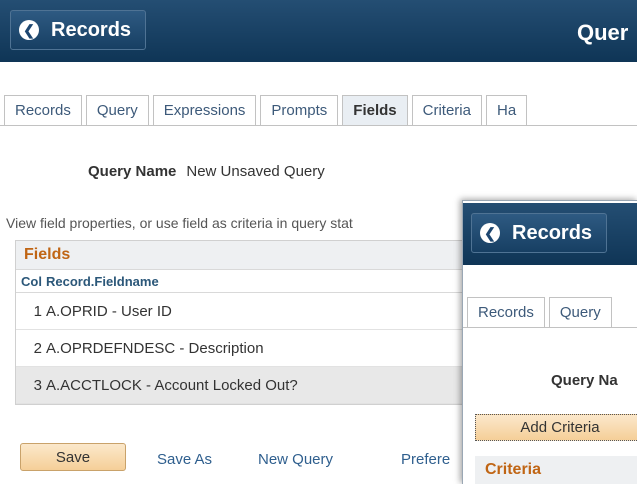 The image size is (637, 484). Describe the element at coordinates (102, 281) in the screenshot. I see `fieldname-header: Record.Fieldname` at that location.